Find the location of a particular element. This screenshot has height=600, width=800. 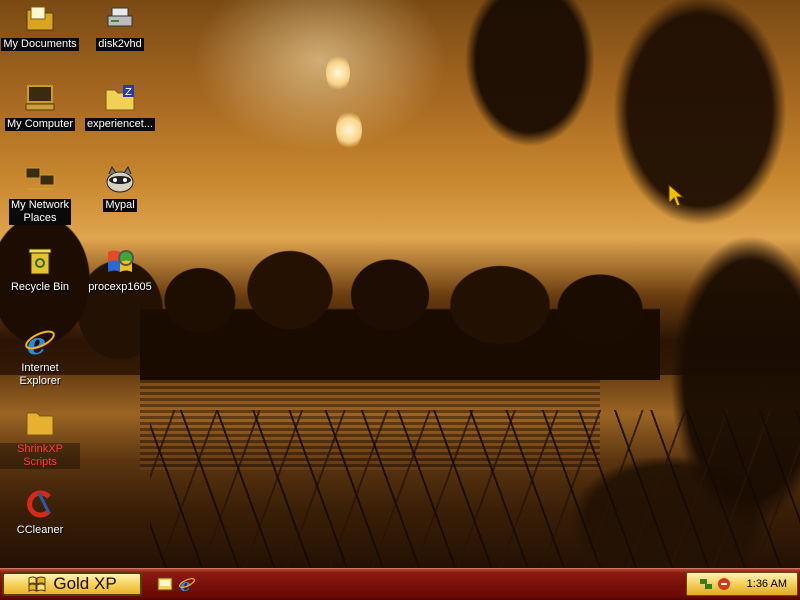

taskbar: Gold XP e 1:36 AM is located at coordinates (400, 584).